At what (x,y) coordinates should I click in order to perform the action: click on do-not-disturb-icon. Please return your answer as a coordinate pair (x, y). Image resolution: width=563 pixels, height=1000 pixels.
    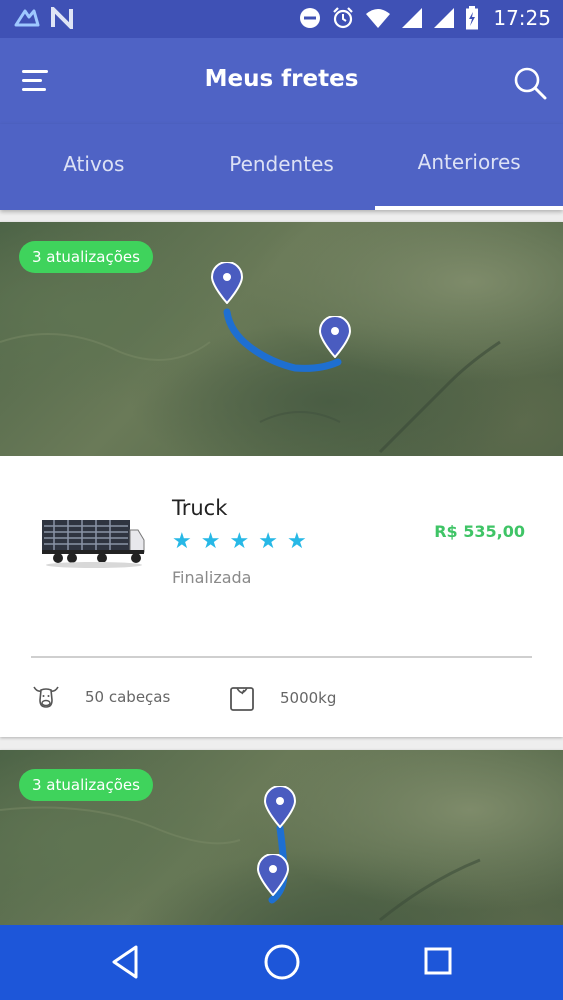
    Looking at the image, I should click on (310, 18).